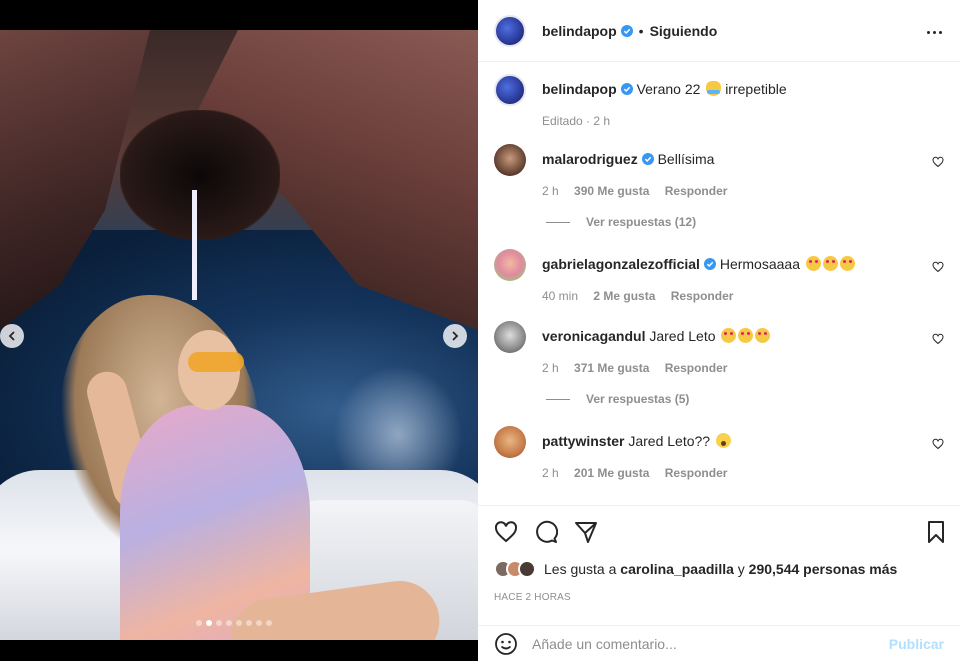 The width and height of the screenshot is (960, 661). What do you see at coordinates (714, 88) in the screenshot?
I see `hug-emoji-icon` at bounding box center [714, 88].